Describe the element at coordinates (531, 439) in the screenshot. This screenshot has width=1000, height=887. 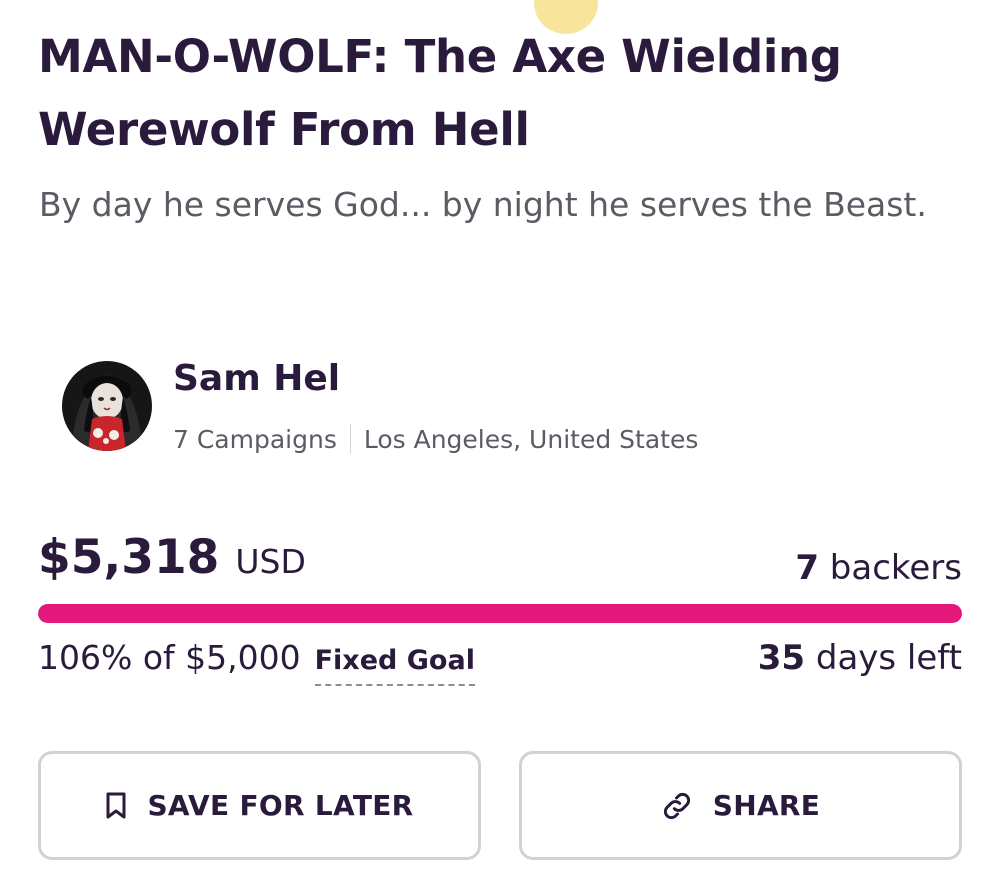
I see `creator-location: Los Angeles, United States` at that location.